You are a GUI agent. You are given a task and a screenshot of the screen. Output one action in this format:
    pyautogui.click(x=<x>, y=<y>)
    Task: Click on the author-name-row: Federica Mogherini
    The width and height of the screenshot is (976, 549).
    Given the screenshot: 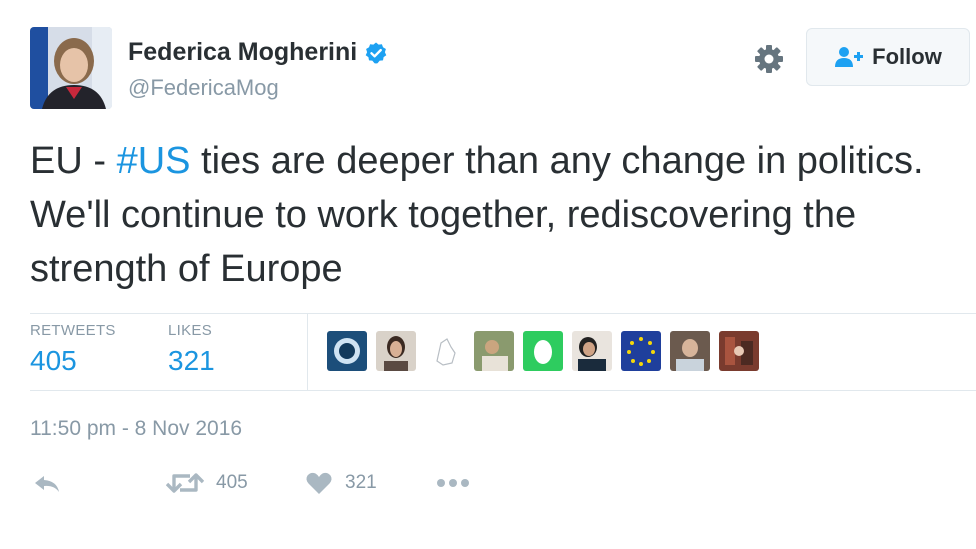 What is the action you would take?
    pyautogui.click(x=258, y=52)
    